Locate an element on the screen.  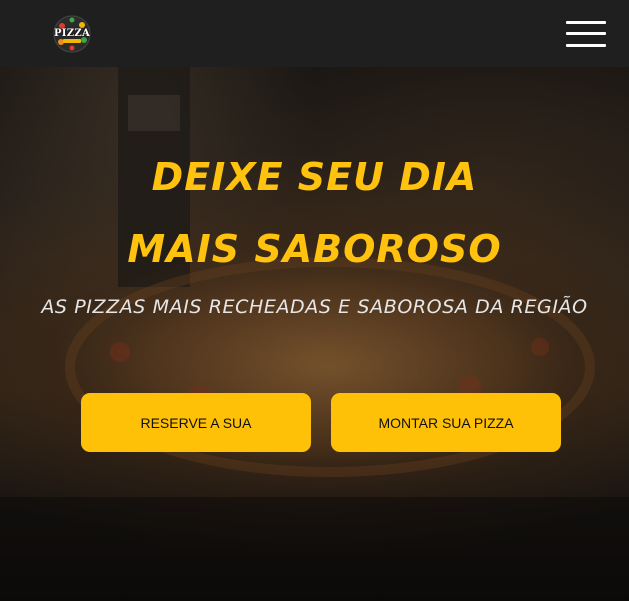
menu-bar-top is located at coordinates (586, 22).